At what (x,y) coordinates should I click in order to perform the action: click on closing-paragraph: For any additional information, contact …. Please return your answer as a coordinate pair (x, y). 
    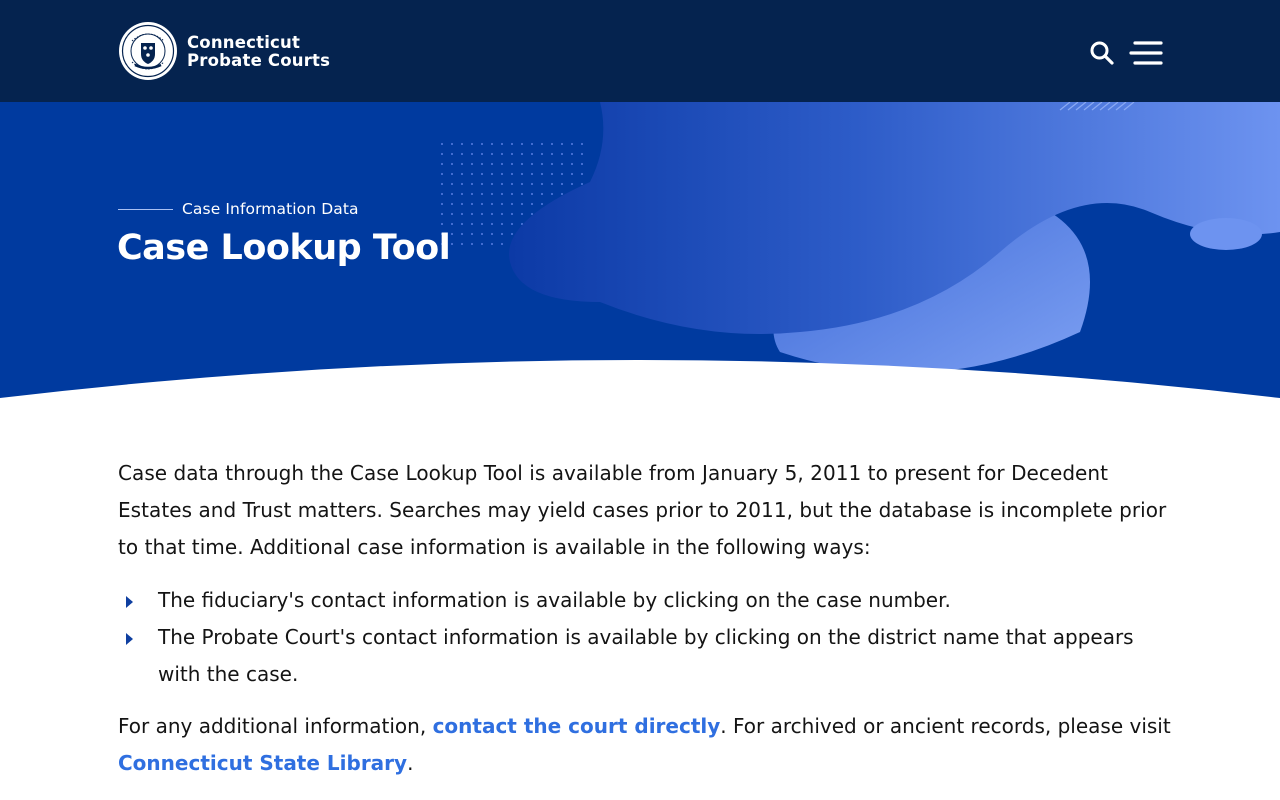
    Looking at the image, I should click on (648, 745).